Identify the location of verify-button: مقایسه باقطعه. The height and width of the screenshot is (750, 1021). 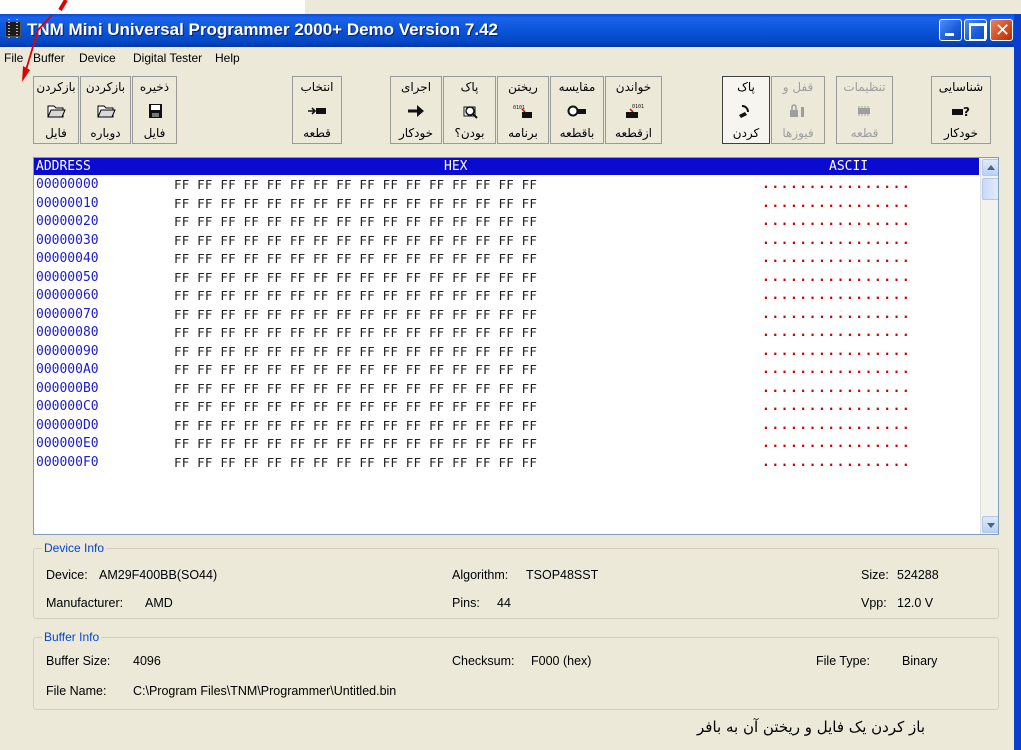
(577, 110).